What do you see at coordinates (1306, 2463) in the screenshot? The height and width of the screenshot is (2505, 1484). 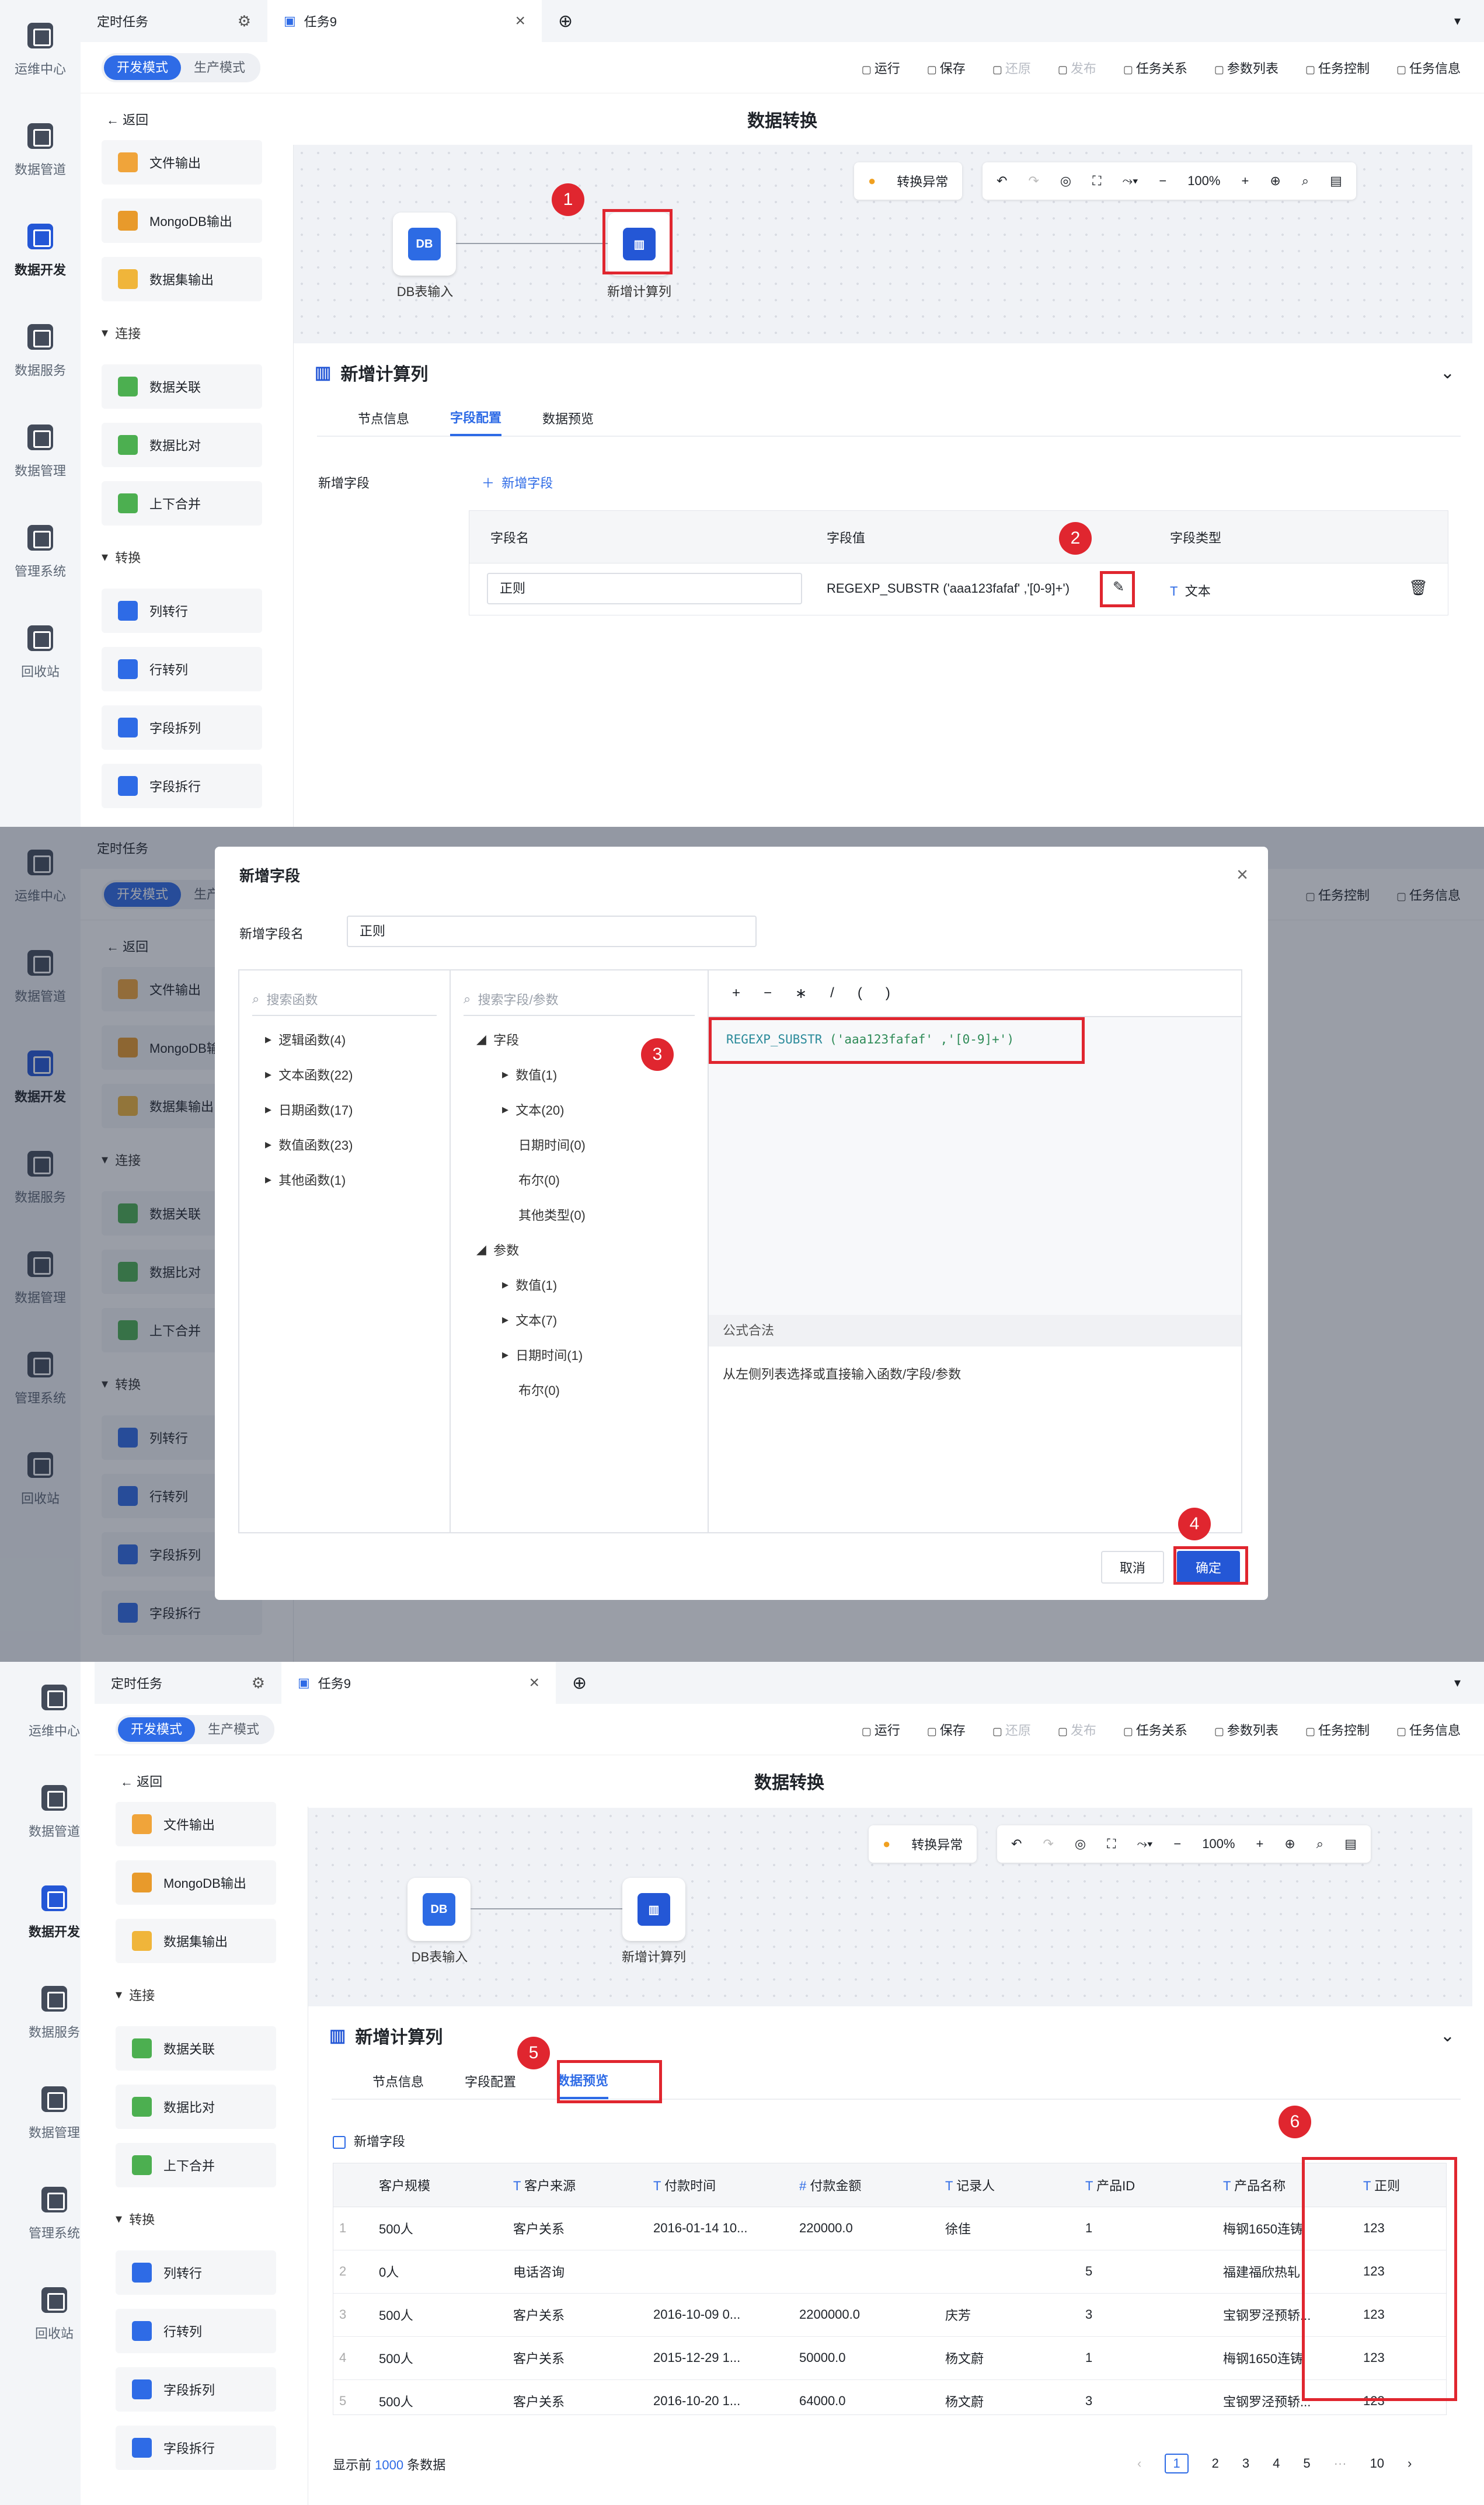 I see `page-5: 5` at bounding box center [1306, 2463].